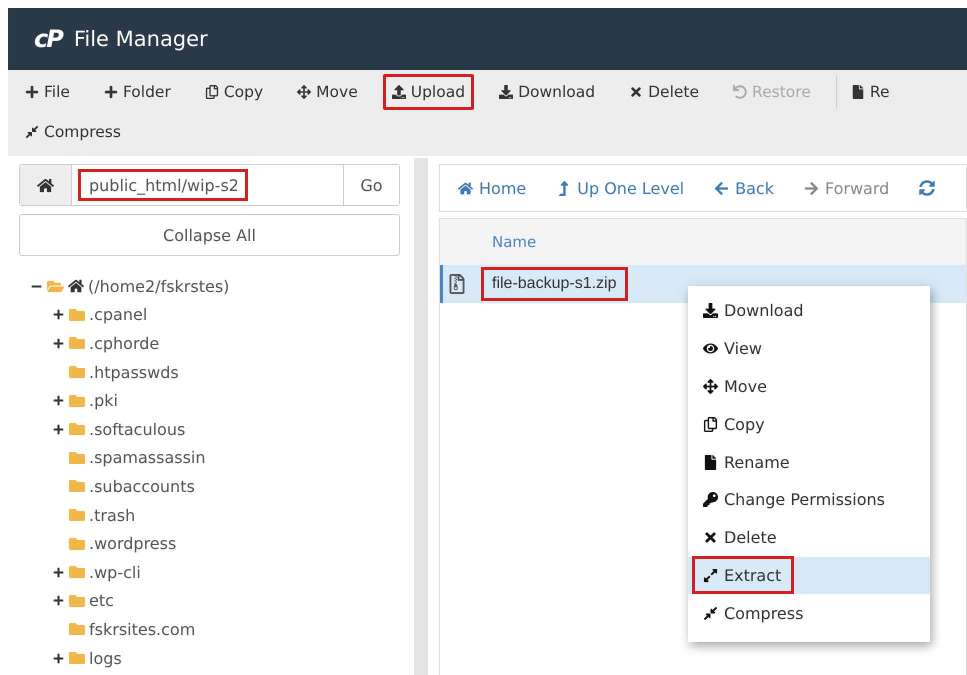  What do you see at coordinates (103, 400) in the screenshot?
I see `tree-item: .pki` at bounding box center [103, 400].